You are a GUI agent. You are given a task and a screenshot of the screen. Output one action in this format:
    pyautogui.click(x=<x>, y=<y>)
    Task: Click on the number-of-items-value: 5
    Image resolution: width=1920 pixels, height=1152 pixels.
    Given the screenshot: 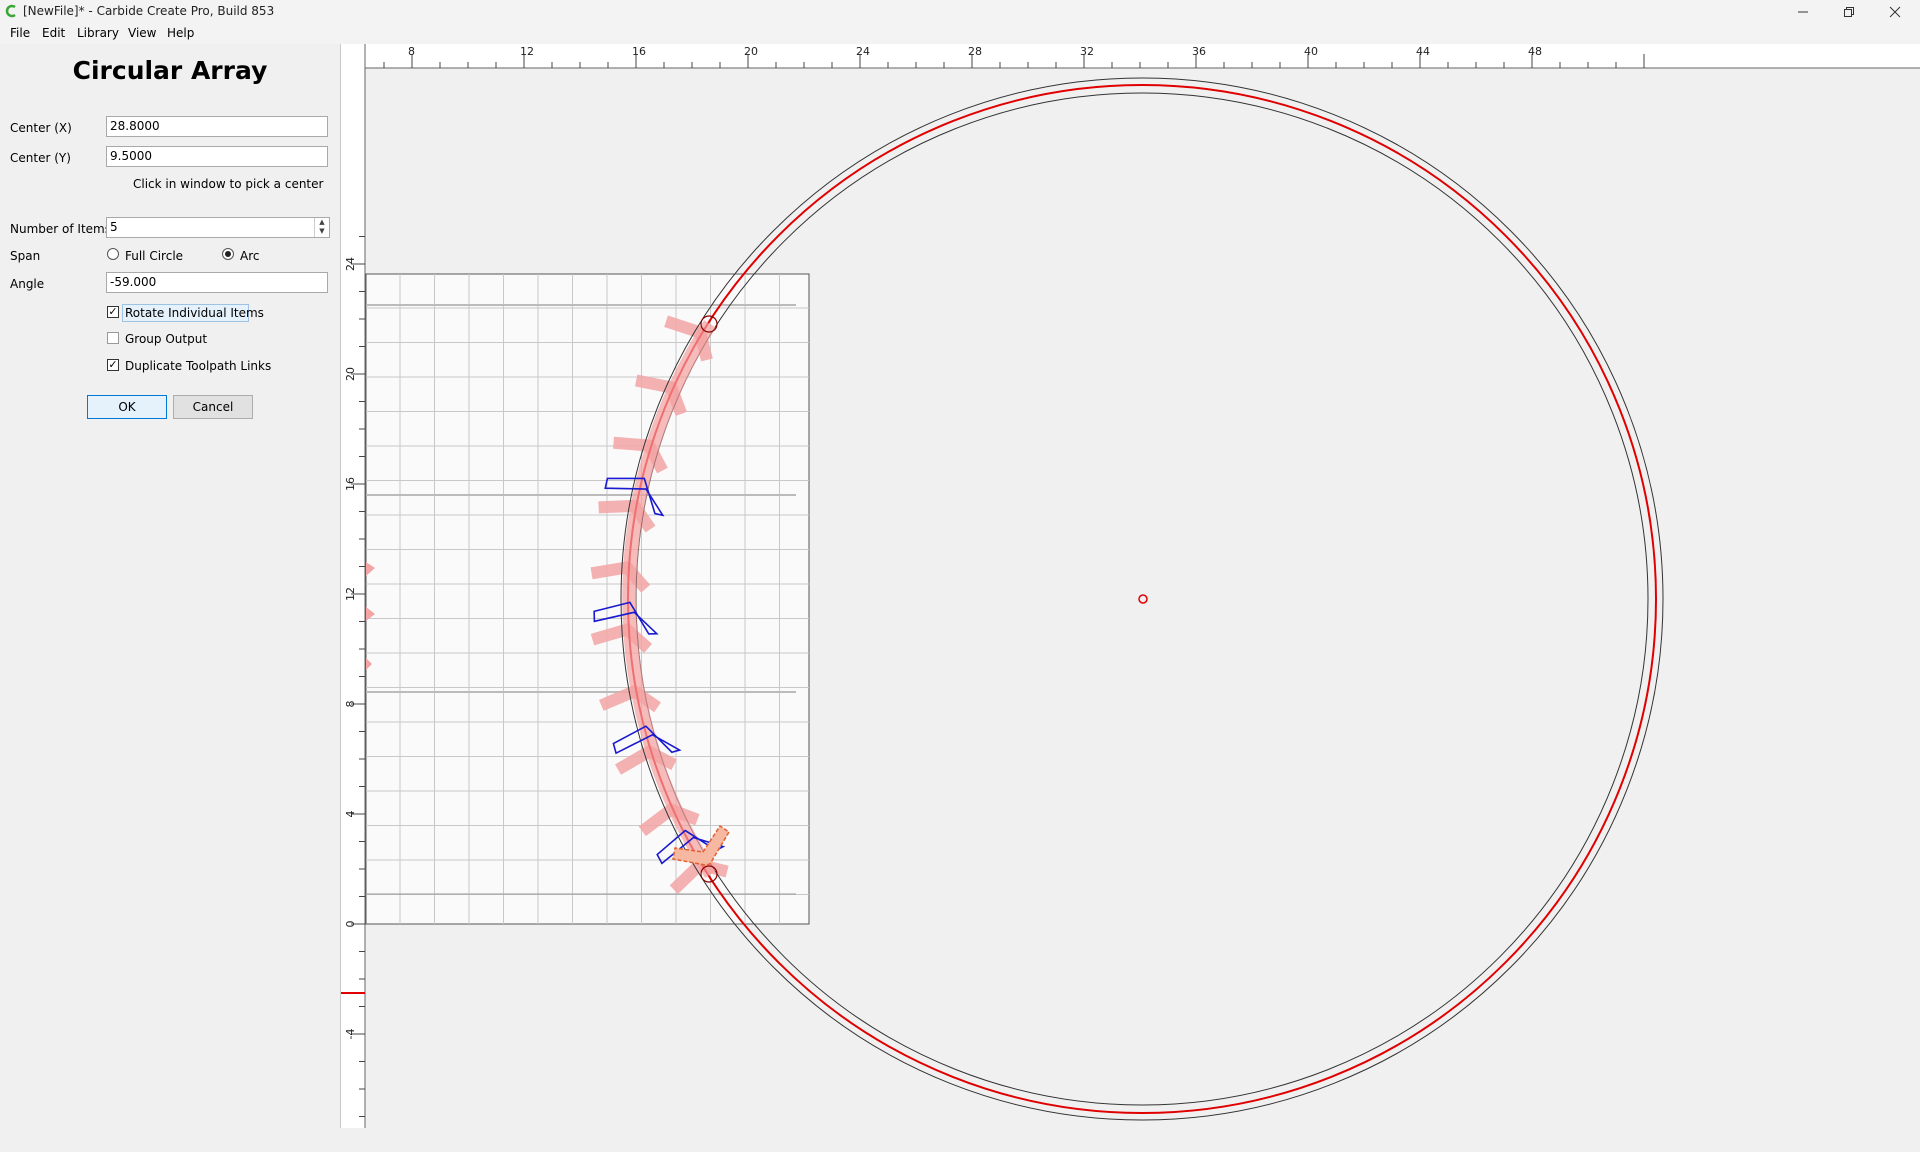 What is the action you would take?
    pyautogui.click(x=114, y=227)
    